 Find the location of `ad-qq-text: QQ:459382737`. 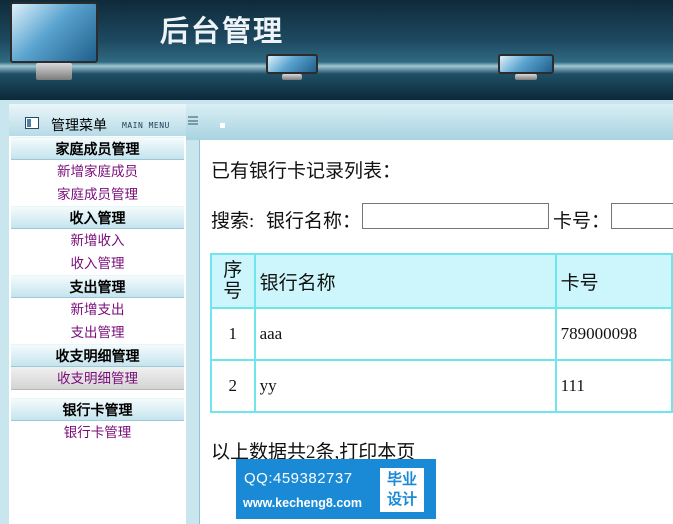

ad-qq-text: QQ:459382737 is located at coordinates (298, 478).